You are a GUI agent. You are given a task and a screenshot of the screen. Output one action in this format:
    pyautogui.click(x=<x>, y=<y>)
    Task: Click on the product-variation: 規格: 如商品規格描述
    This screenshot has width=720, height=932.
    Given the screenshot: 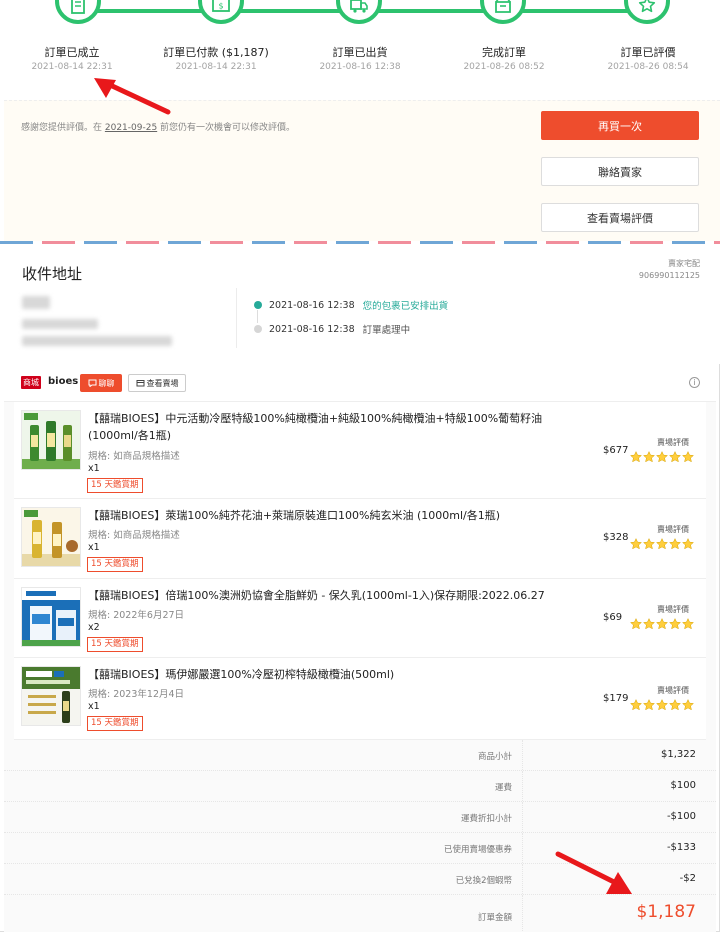 What is the action you would take?
    pyautogui.click(x=134, y=456)
    